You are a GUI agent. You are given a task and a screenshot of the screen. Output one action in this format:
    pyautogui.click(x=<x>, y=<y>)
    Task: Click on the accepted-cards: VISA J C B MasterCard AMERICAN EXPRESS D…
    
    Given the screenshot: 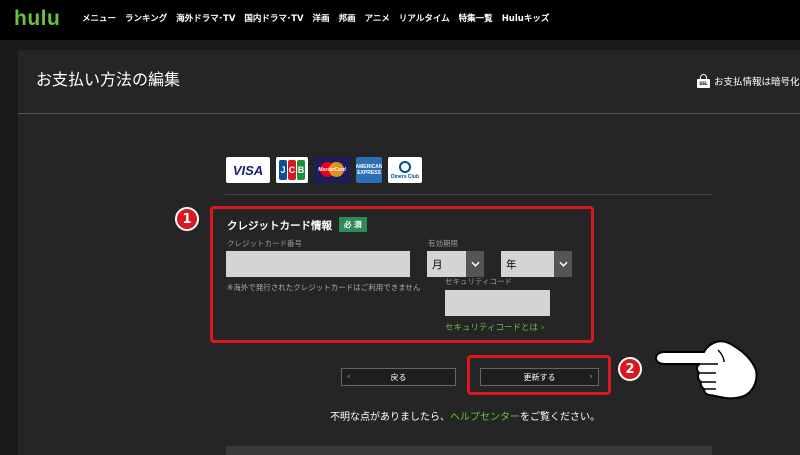 What is the action you would take?
    pyautogui.click(x=324, y=170)
    